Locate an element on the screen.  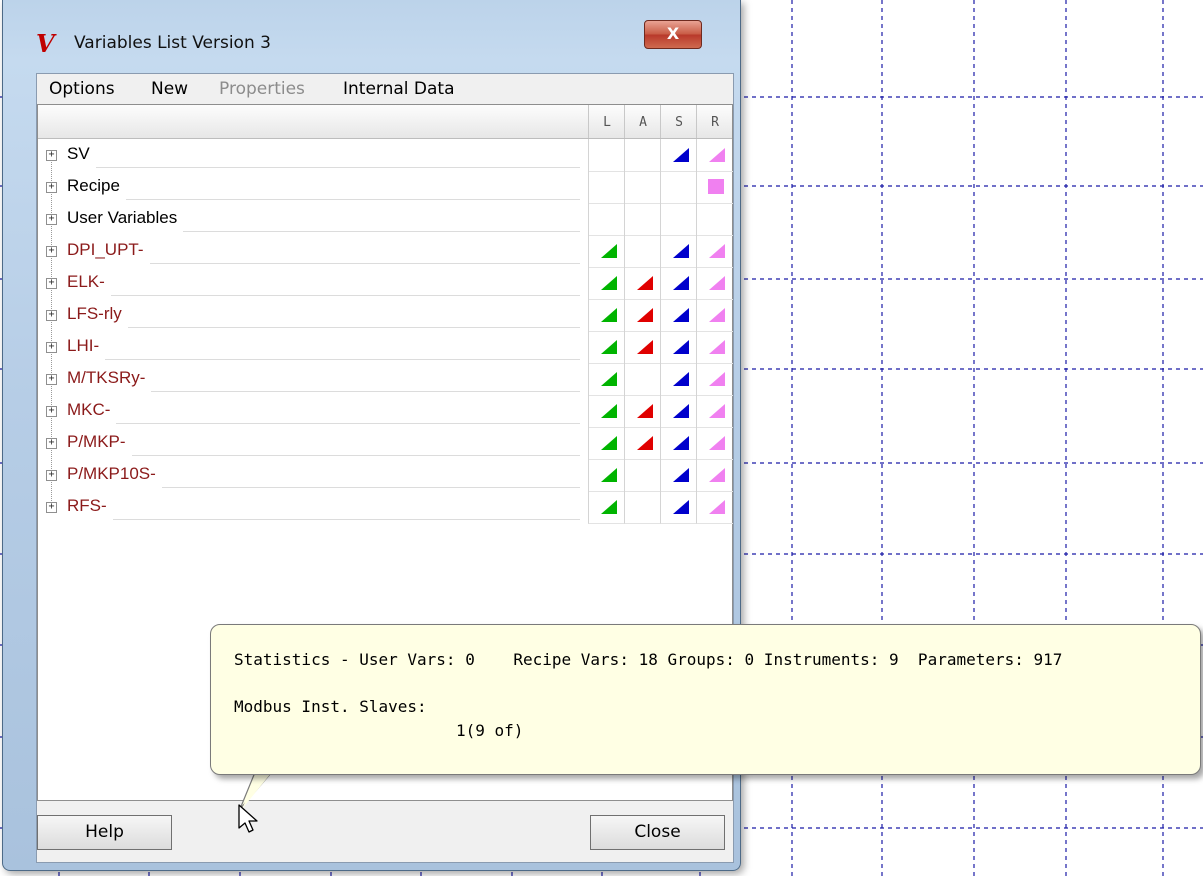
tree-row: + User Variables is located at coordinates (385, 219).